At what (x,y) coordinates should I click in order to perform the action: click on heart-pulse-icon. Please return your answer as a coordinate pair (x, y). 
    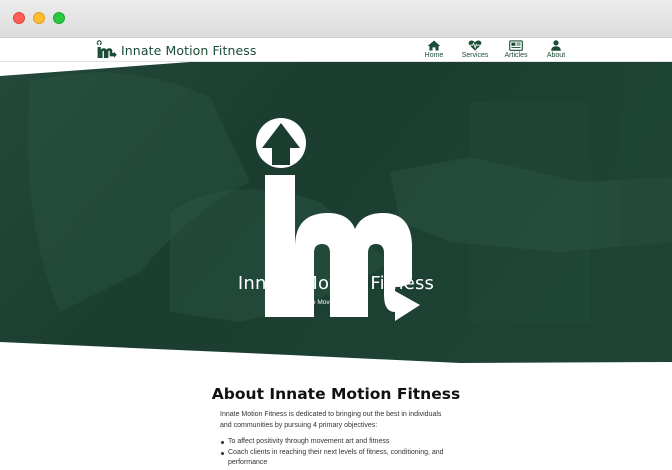
    Looking at the image, I should click on (475, 45).